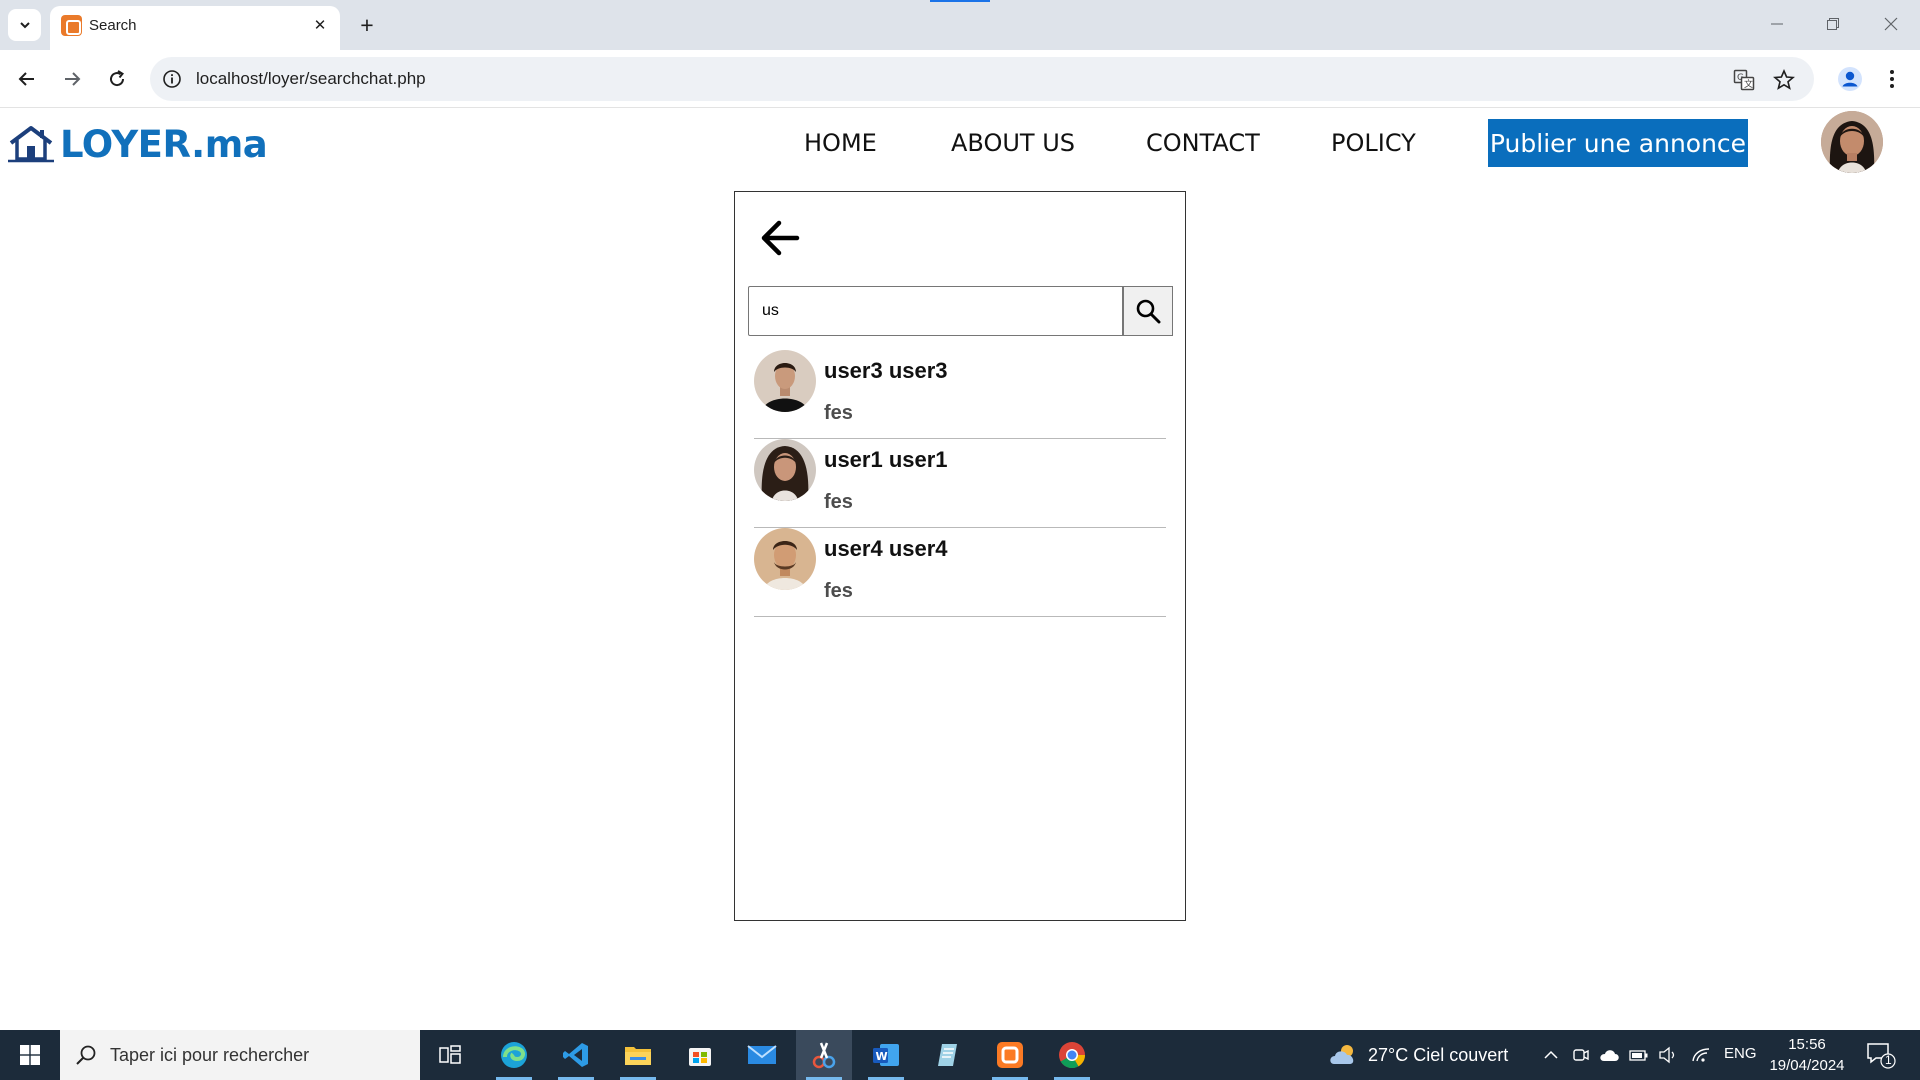 The height and width of the screenshot is (1080, 1920). I want to click on xampp-favicon-icon, so click(71, 25).